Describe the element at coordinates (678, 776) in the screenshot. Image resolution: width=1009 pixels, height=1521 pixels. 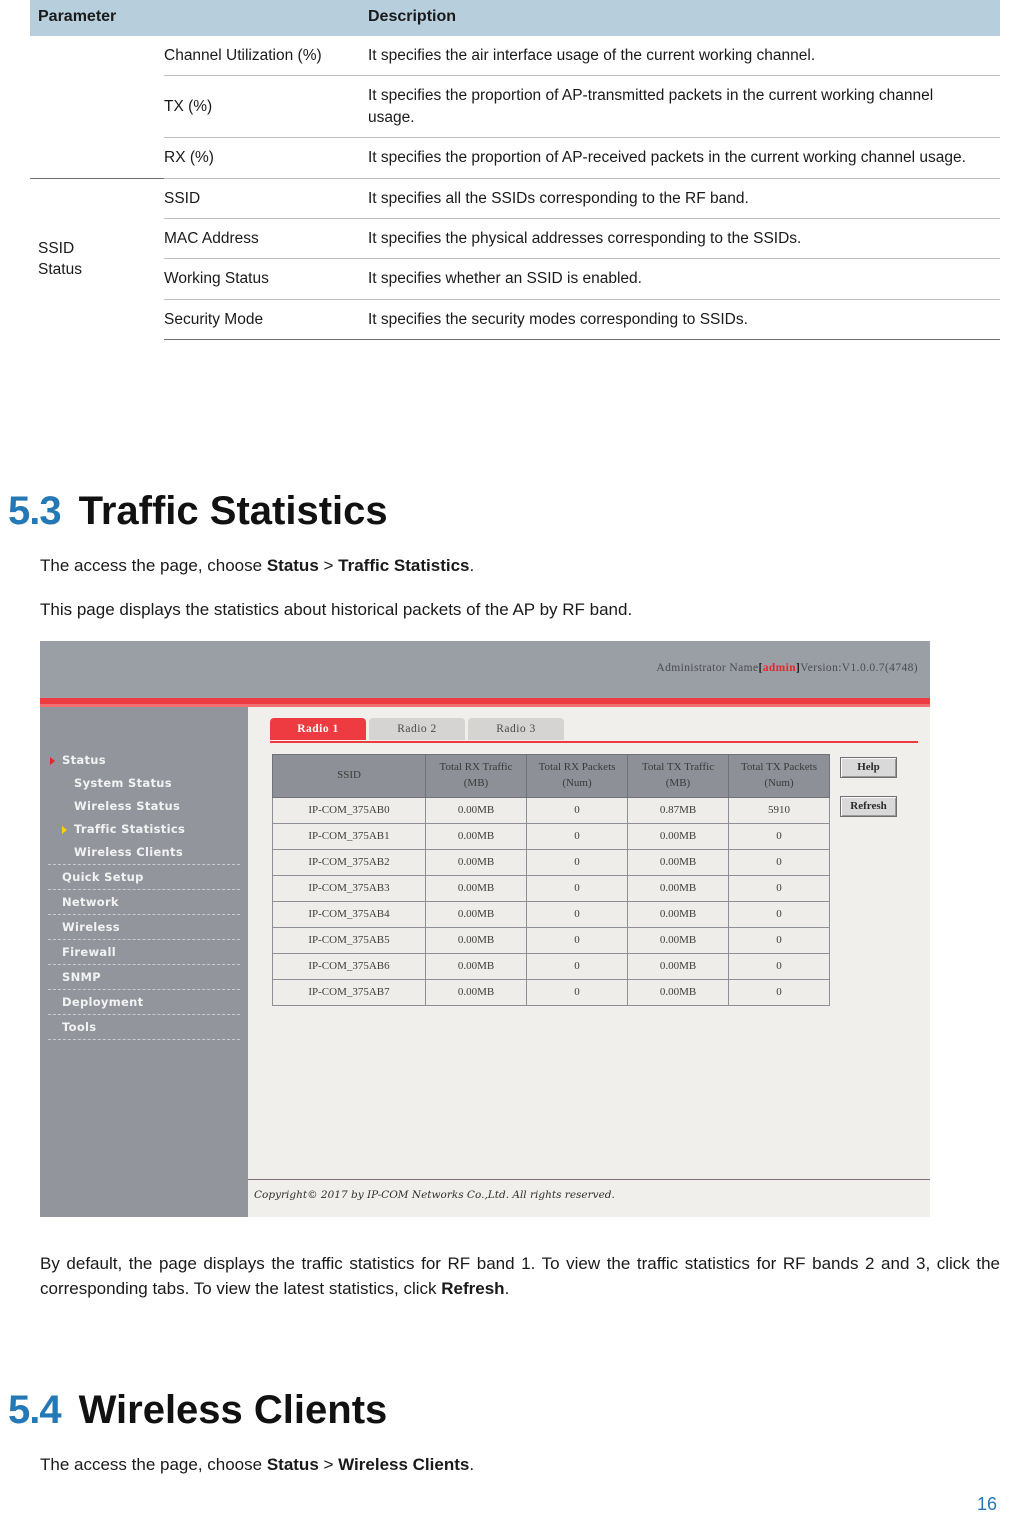
I see `column-header-total-tx-traffic: Total TX Traffic (MB)` at that location.